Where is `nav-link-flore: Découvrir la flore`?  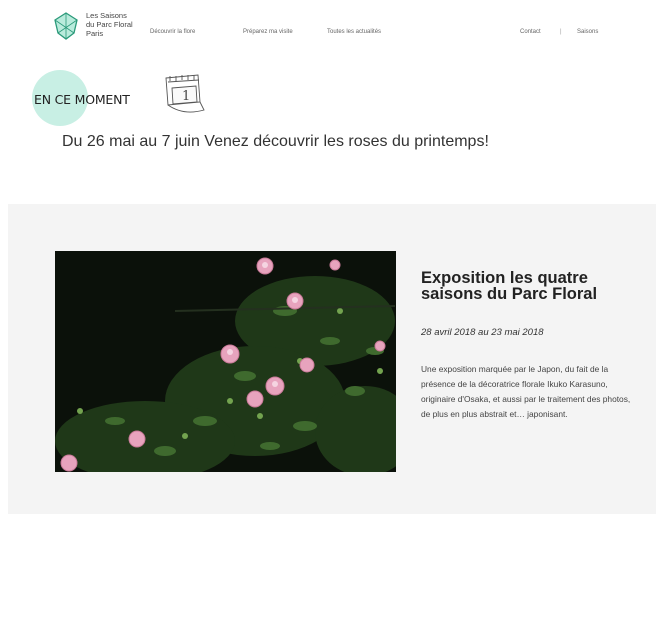
nav-link-flore: Découvrir la flore is located at coordinates (172, 32).